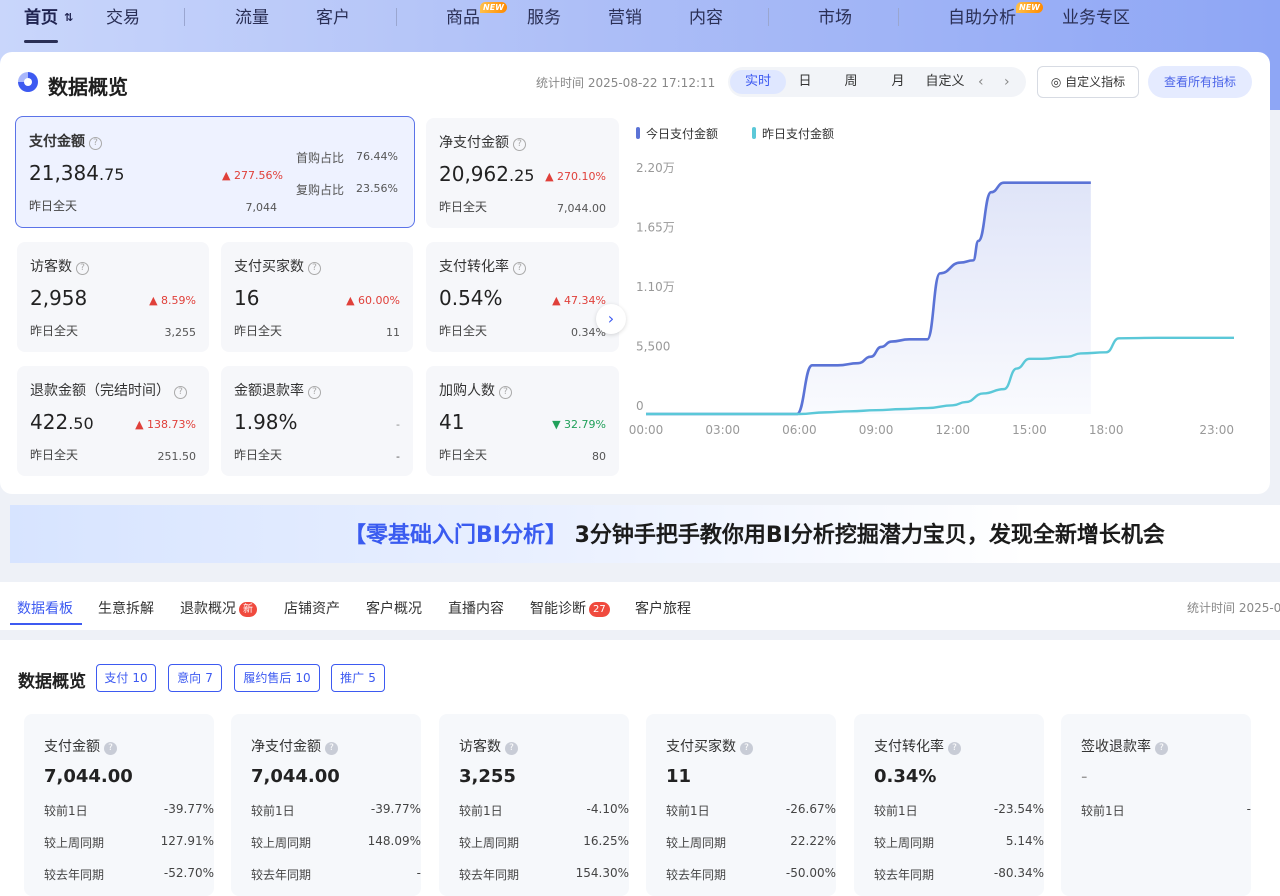 The image size is (1280, 896). What do you see at coordinates (45, 608) in the screenshot?
I see `tab-dashboard: 数据看板` at bounding box center [45, 608].